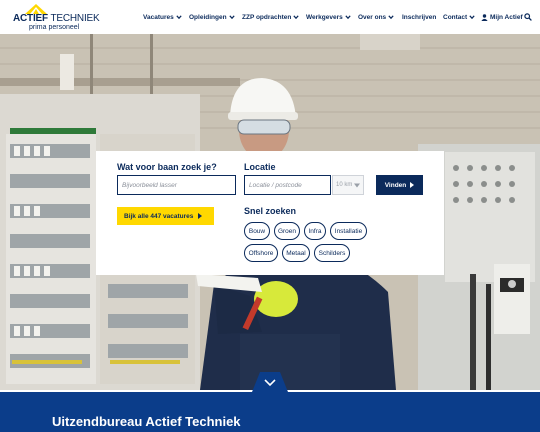  I want to click on location-heading: Locatie, so click(260, 167).